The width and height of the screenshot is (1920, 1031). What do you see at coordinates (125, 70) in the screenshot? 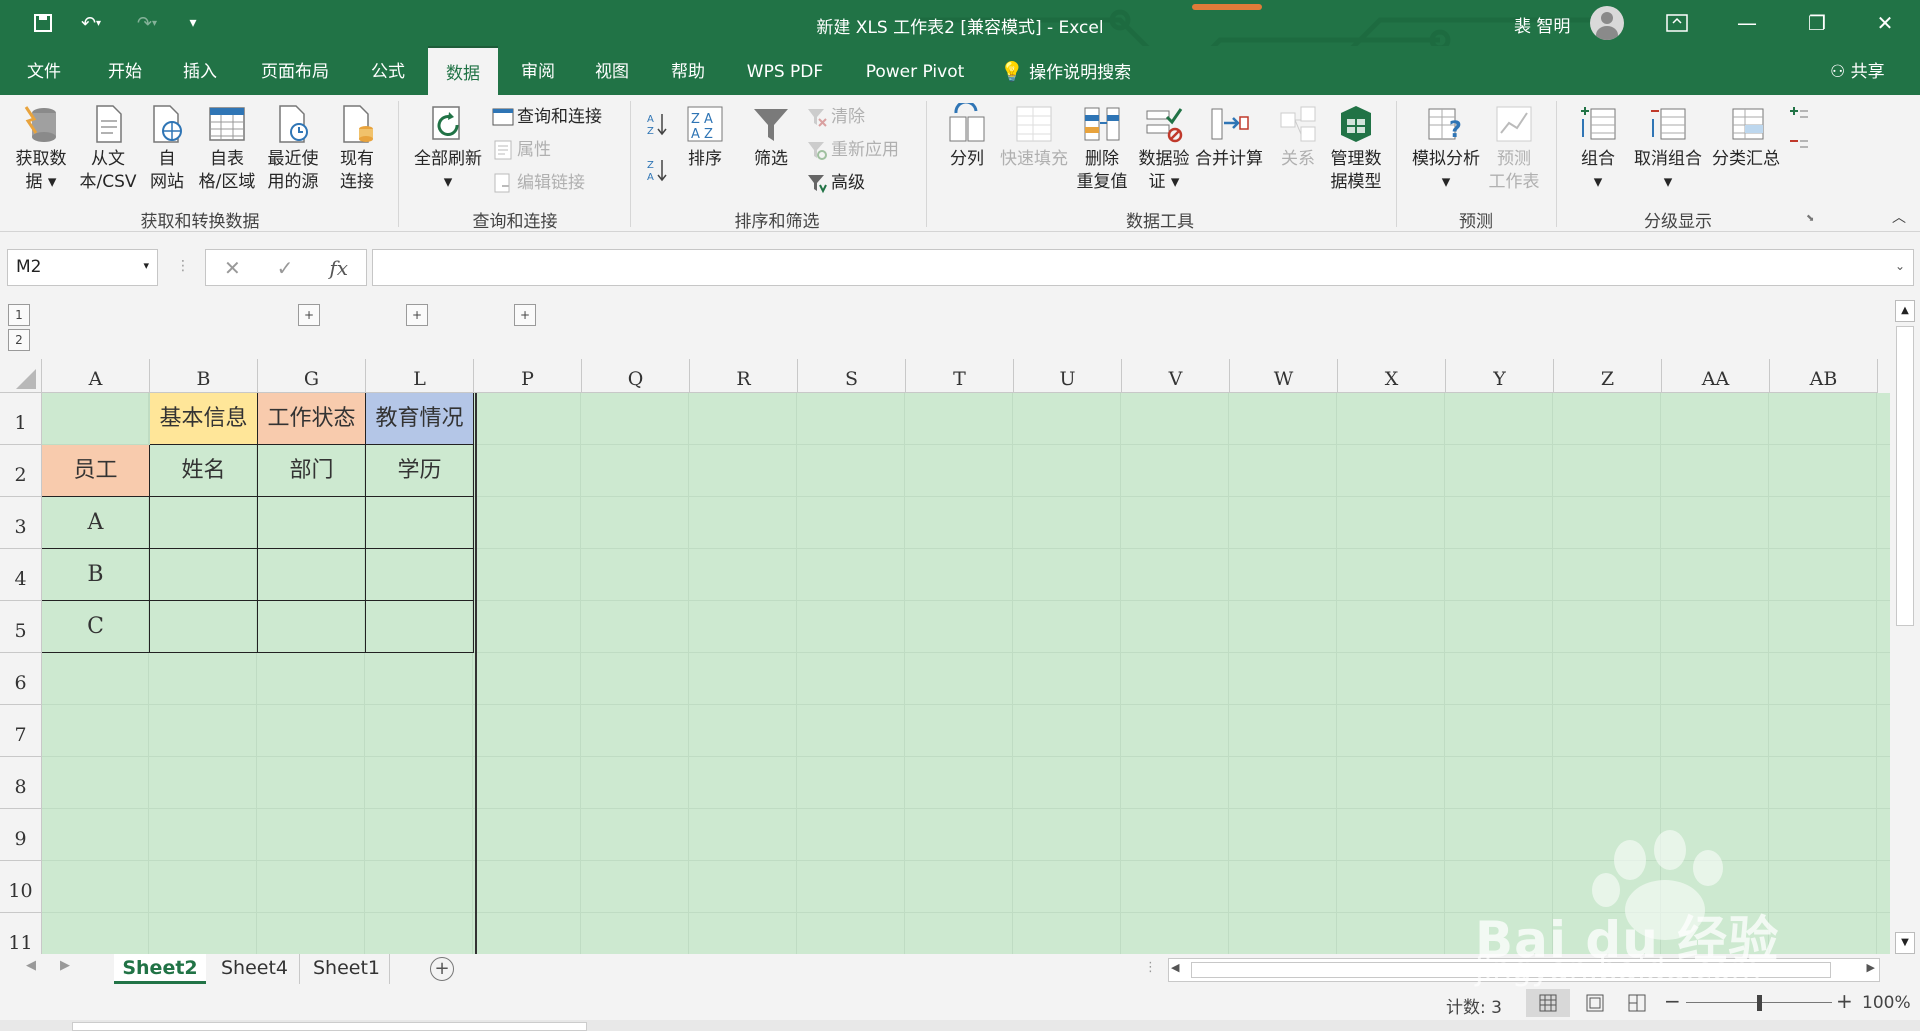
I see `tab-home: 开始` at bounding box center [125, 70].